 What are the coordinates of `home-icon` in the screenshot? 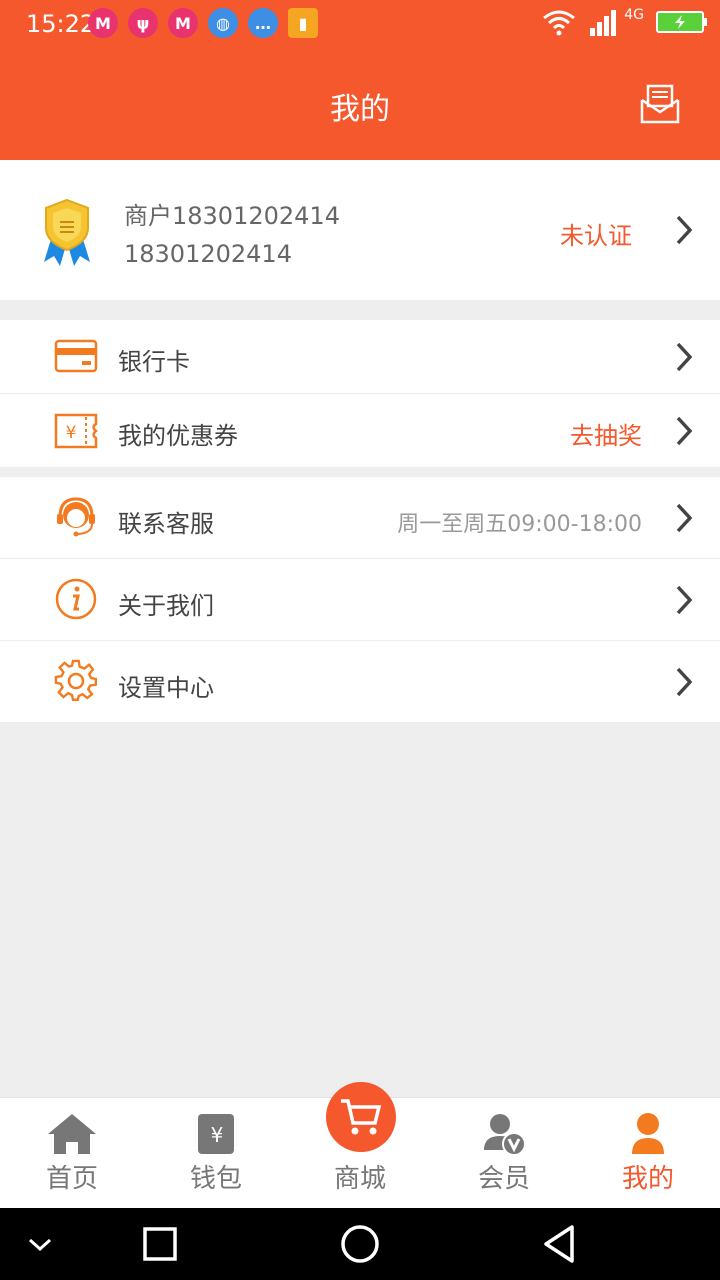 It's located at (72, 1134).